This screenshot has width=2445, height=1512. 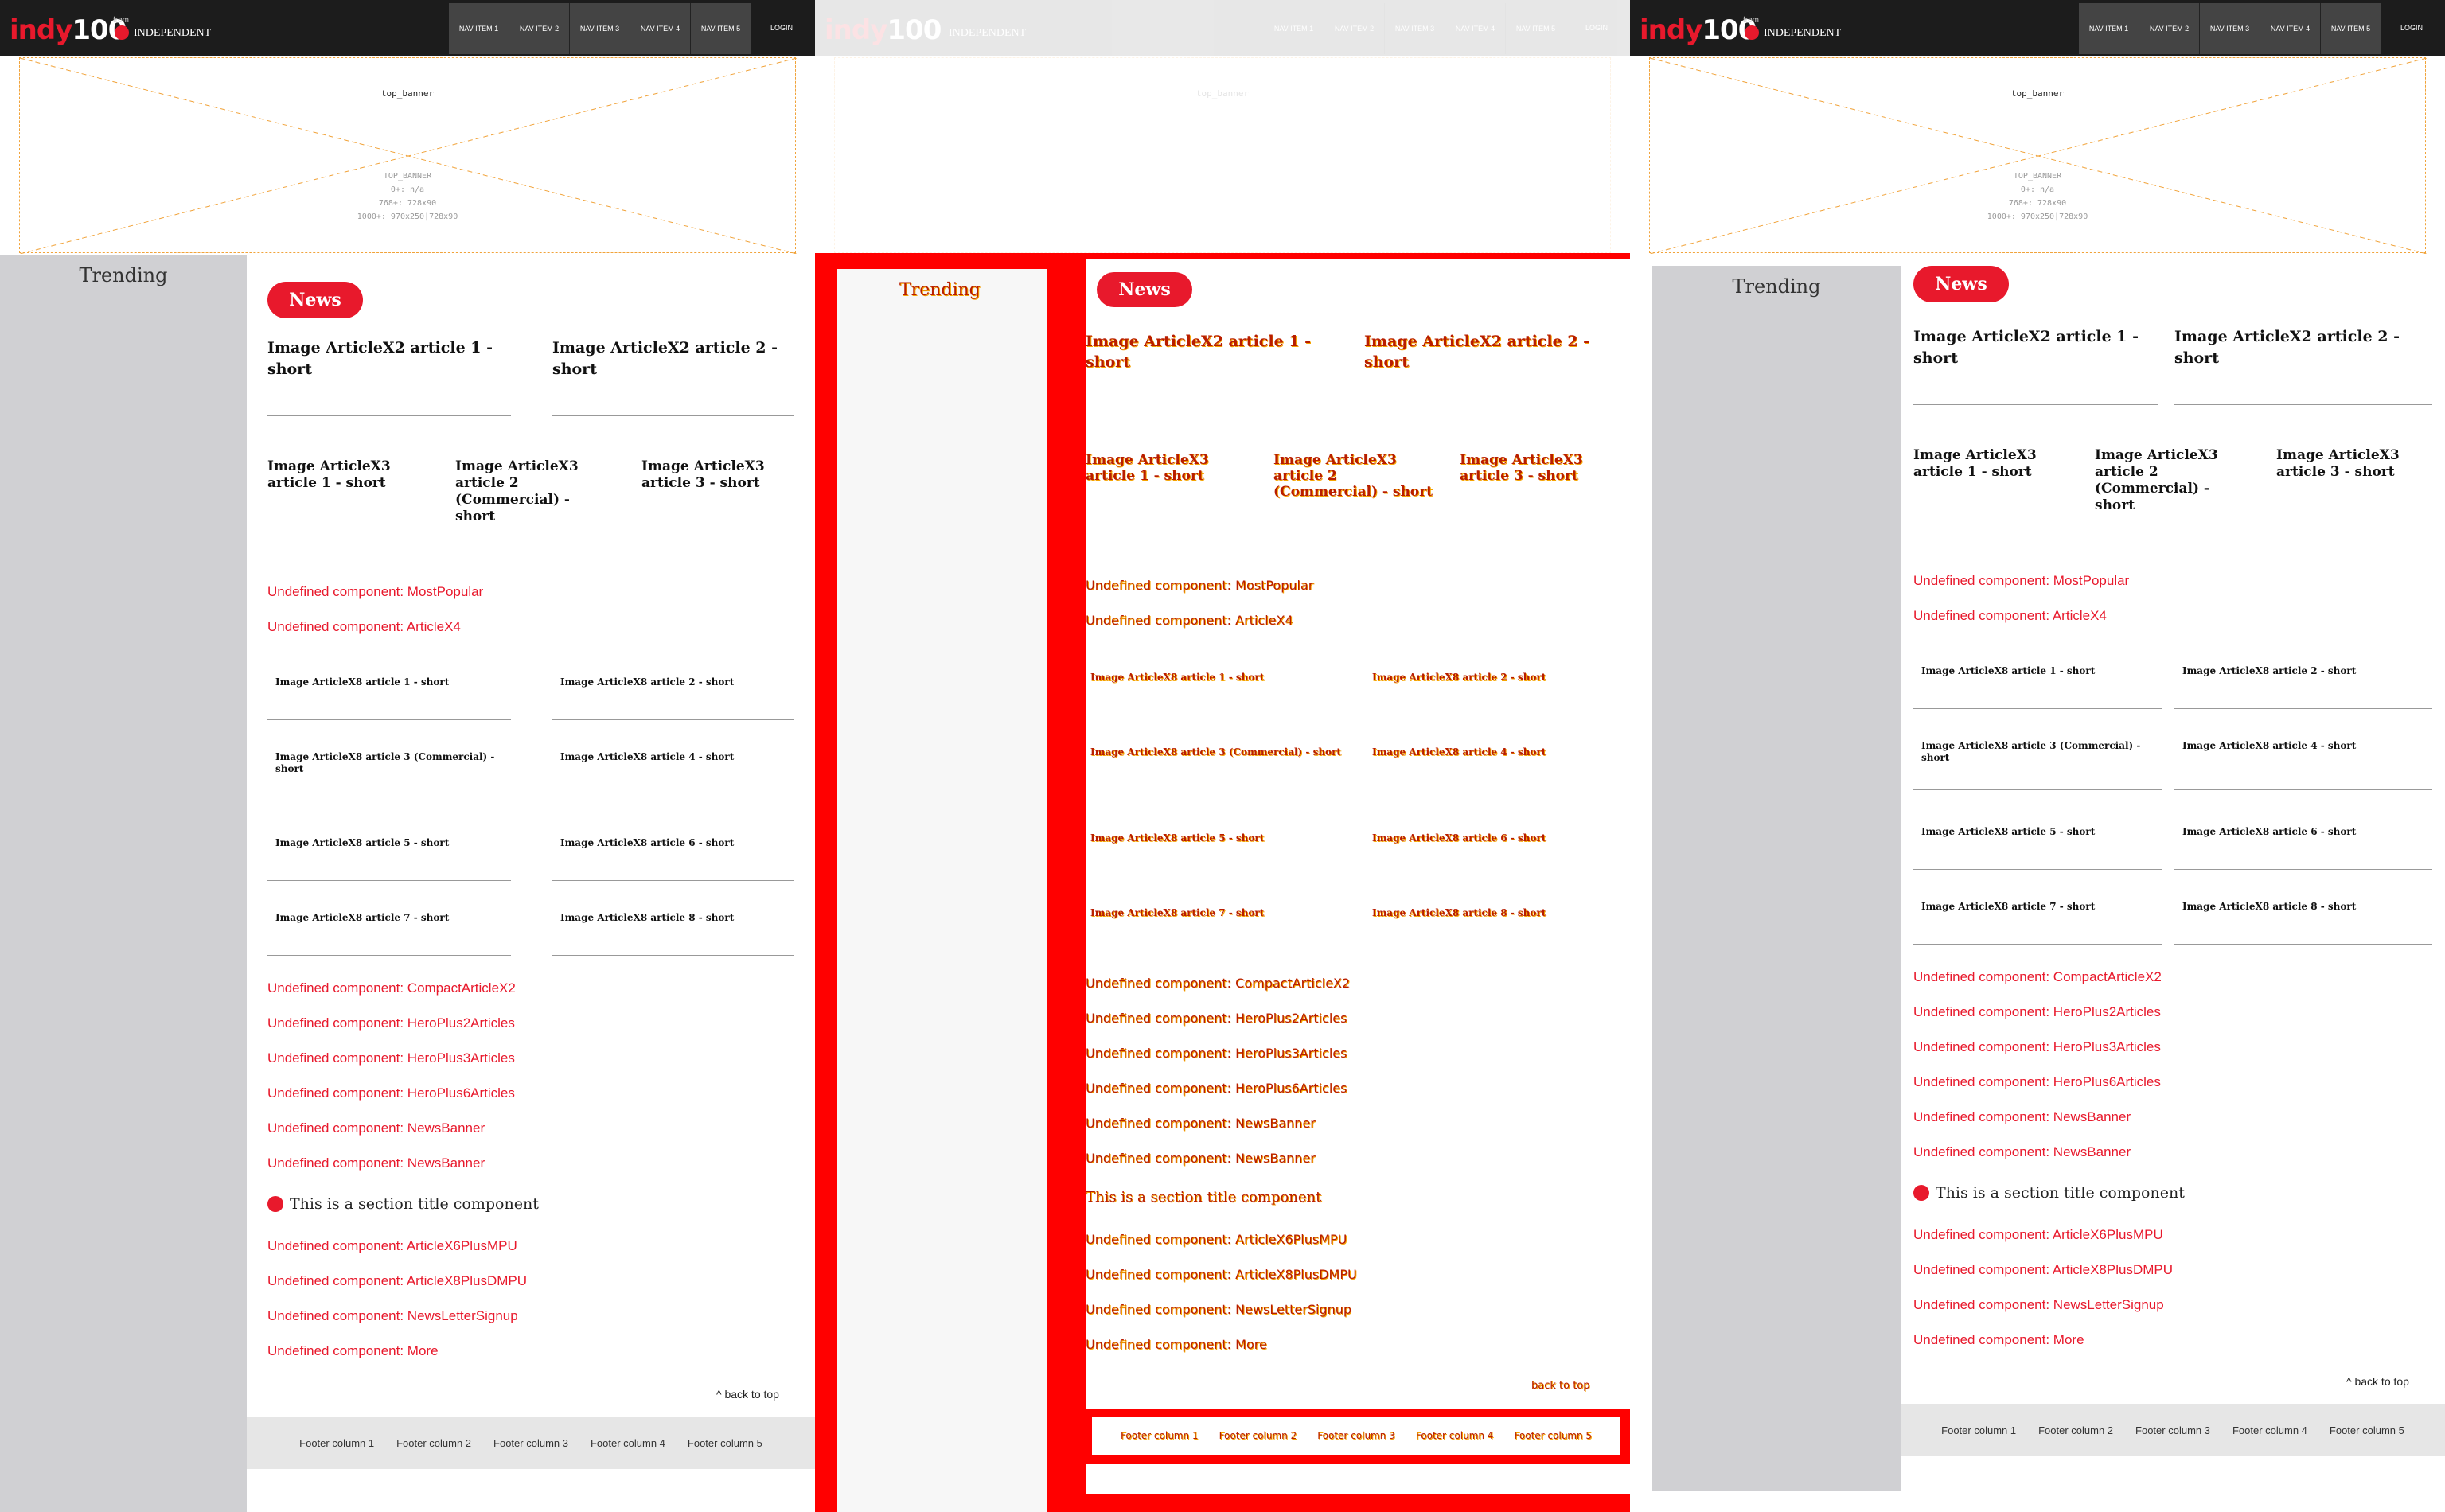 What do you see at coordinates (41, 30) in the screenshot?
I see `brand-text: indy` at bounding box center [41, 30].